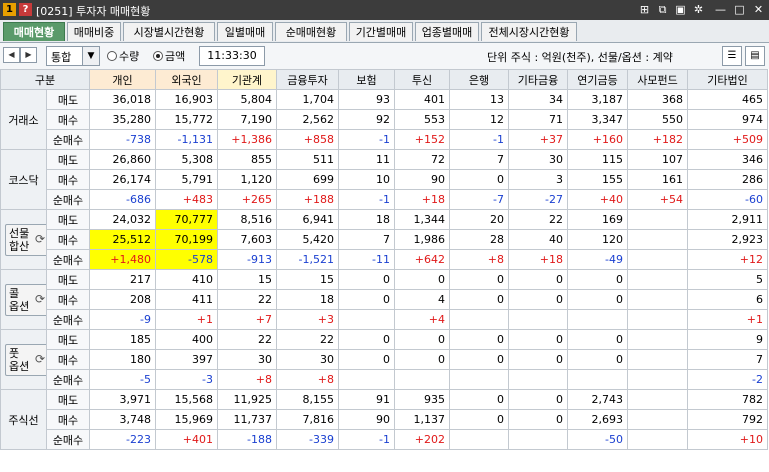 This screenshot has height=472, width=769. I want to click on column-header: 개인, so click(122, 79).